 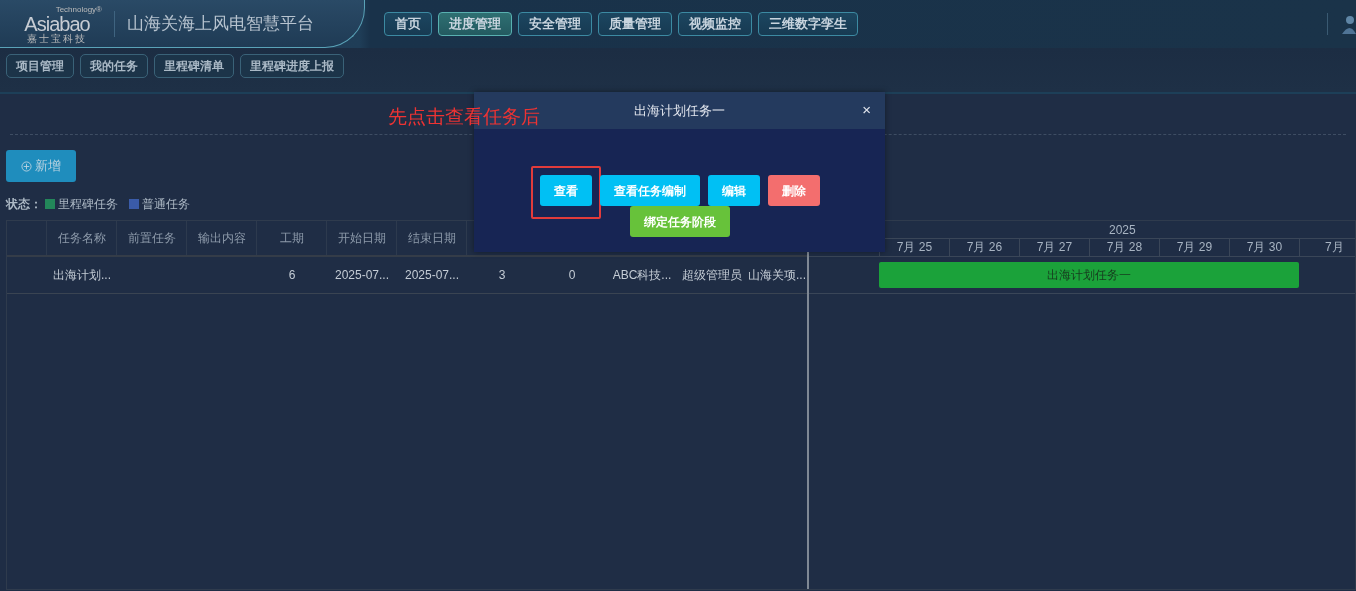 I want to click on legend-label: 状态：, so click(x=24, y=204).